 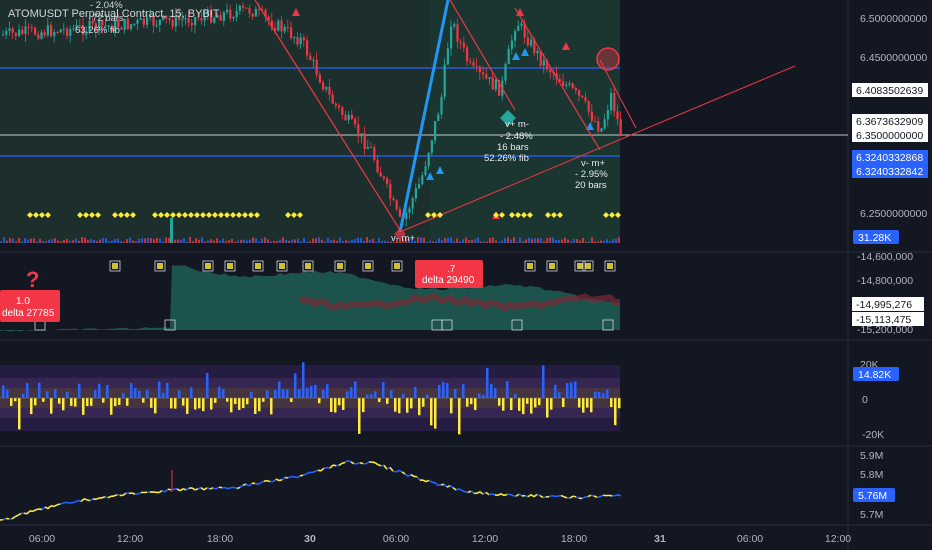 What do you see at coordinates (874, 375) in the screenshot?
I see `delta-tag: 14.82K` at bounding box center [874, 375].